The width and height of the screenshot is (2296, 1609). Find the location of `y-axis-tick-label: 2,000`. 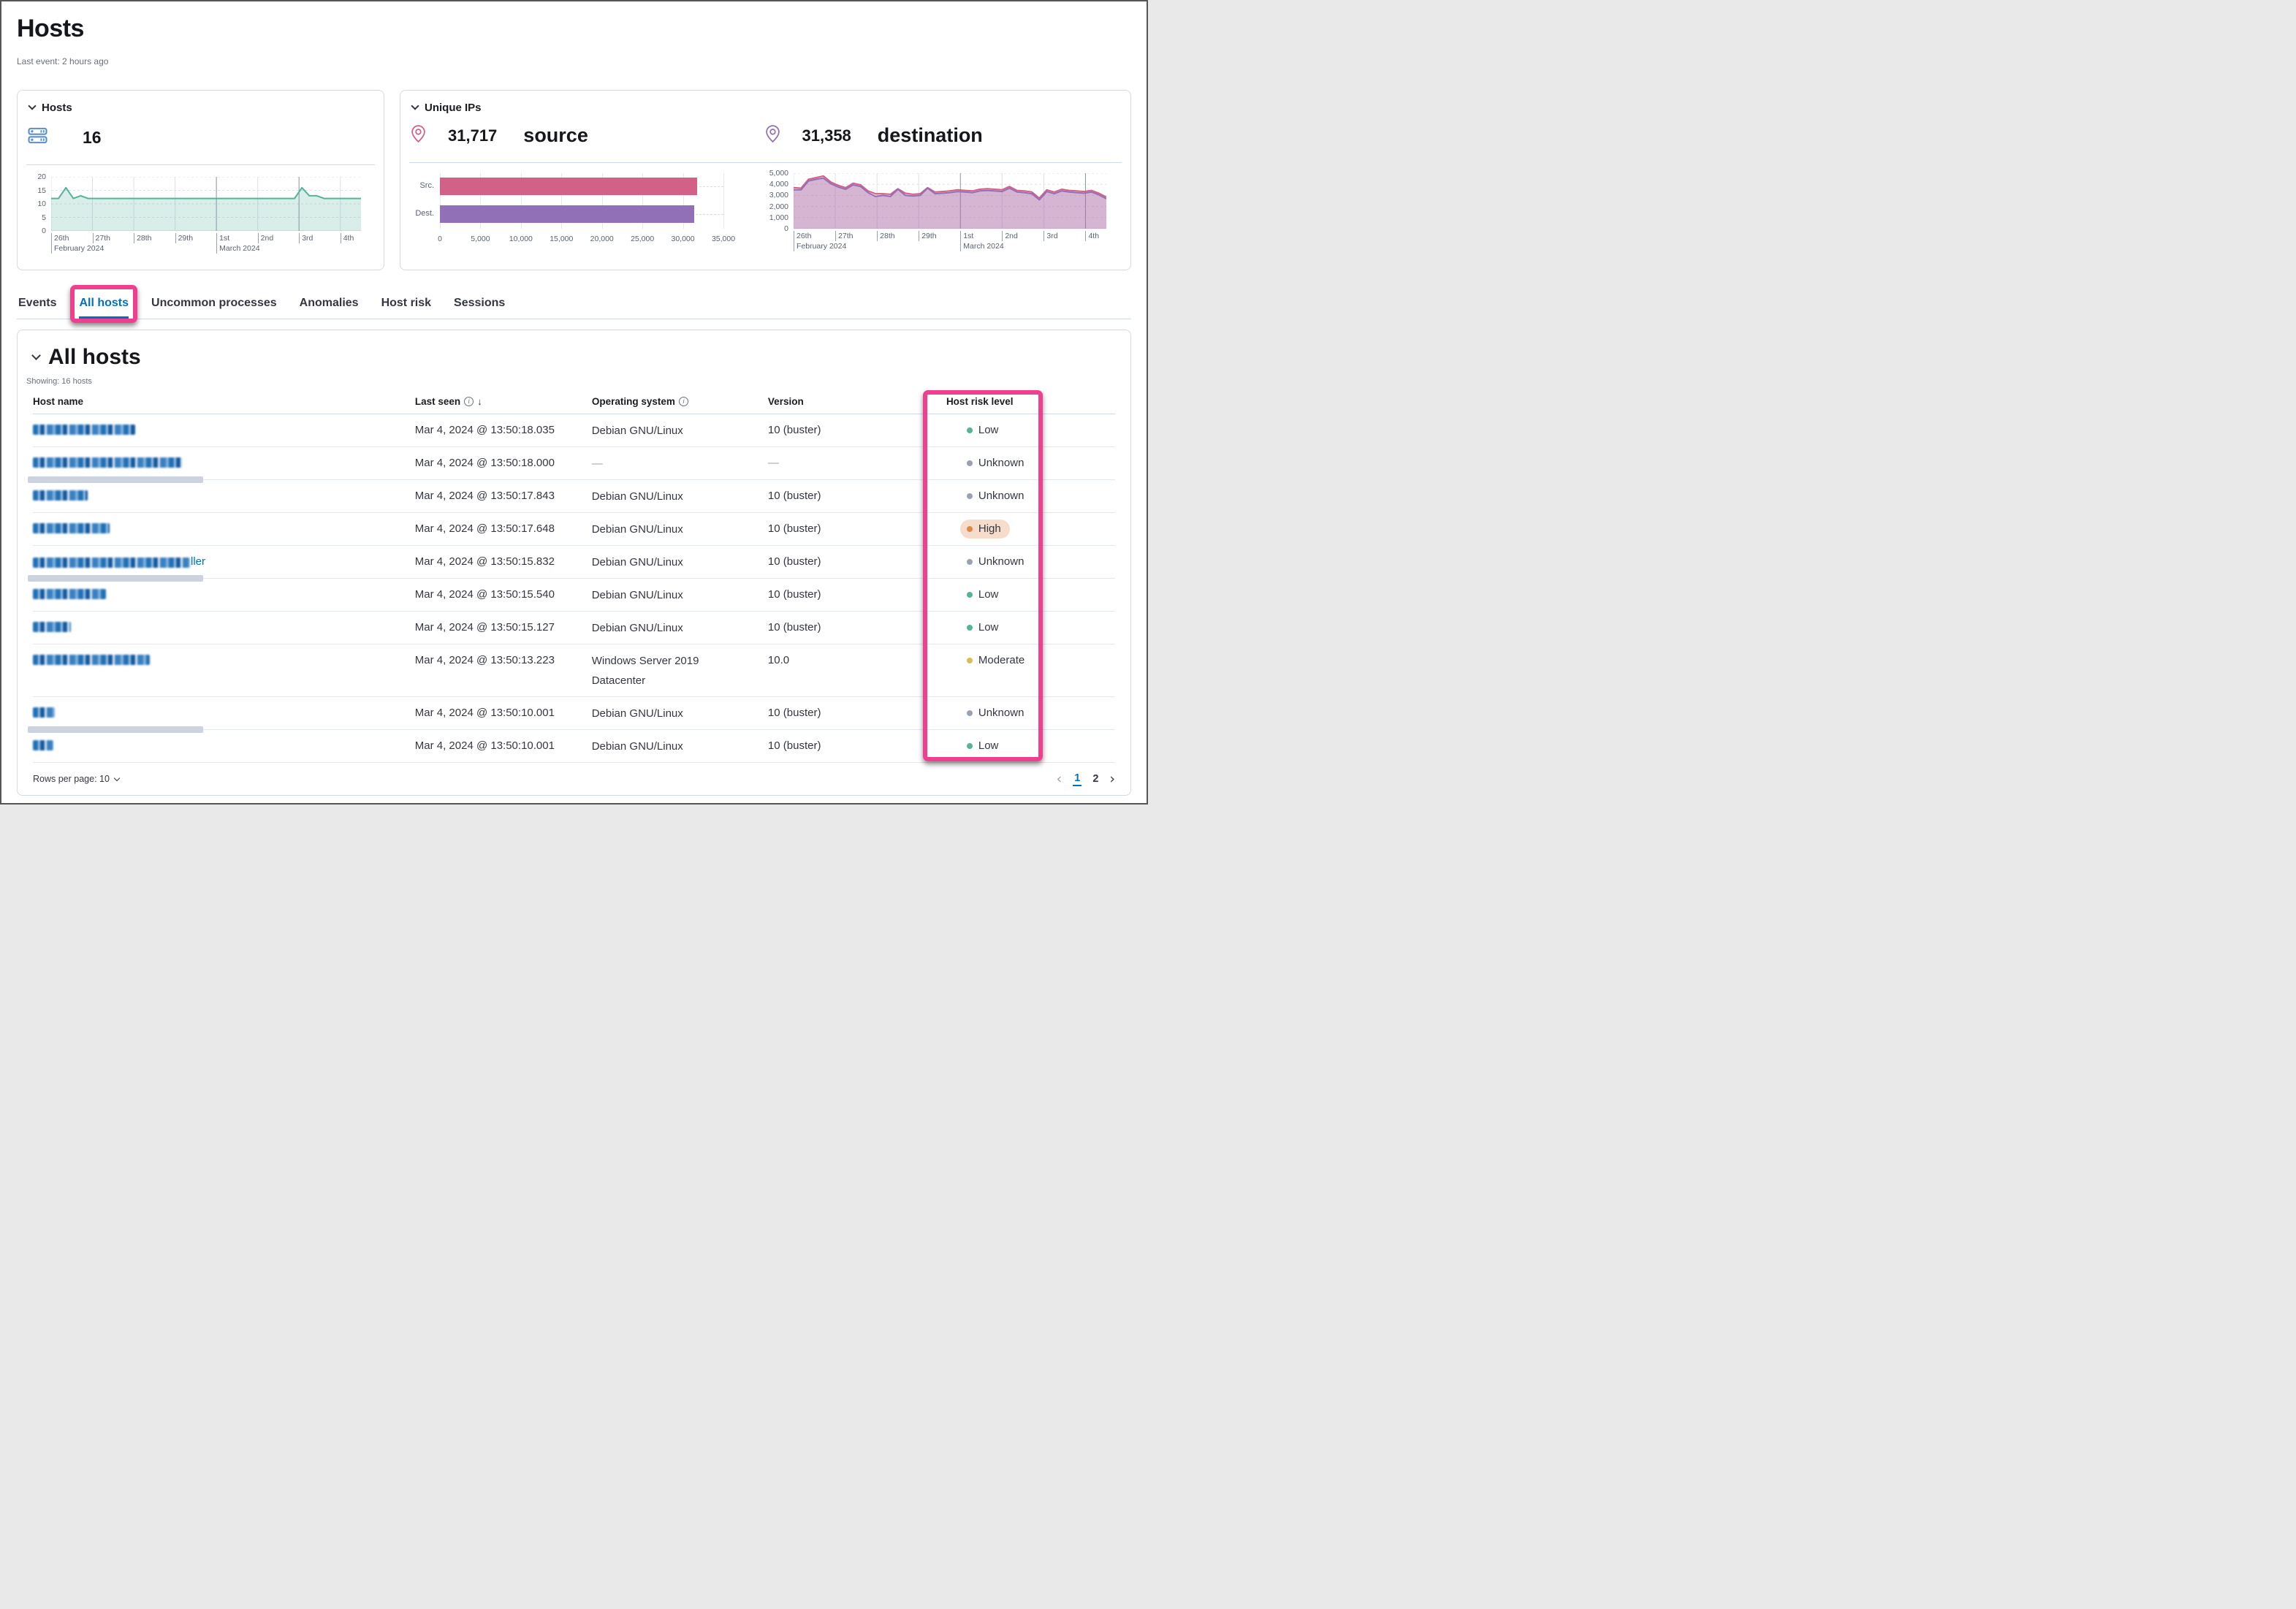

y-axis-tick-label: 2,000 is located at coordinates (778, 206).